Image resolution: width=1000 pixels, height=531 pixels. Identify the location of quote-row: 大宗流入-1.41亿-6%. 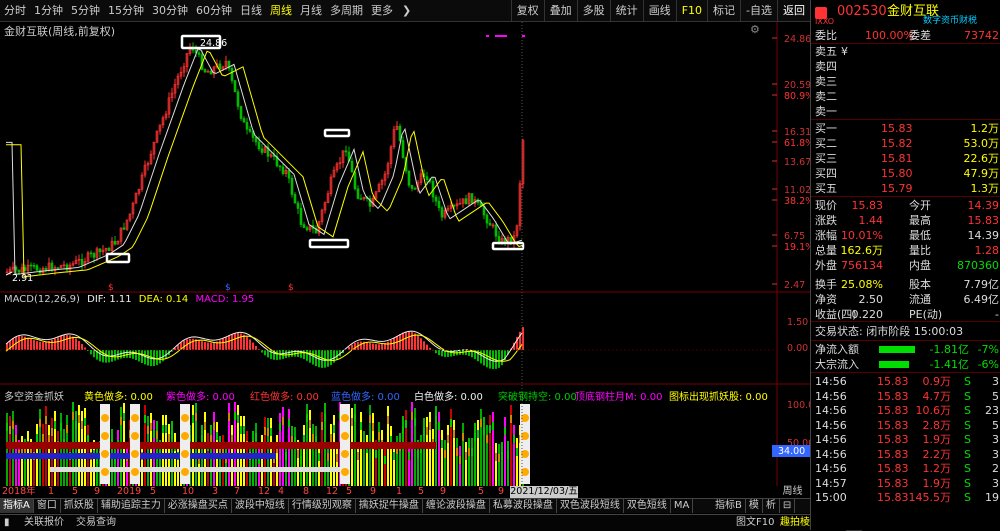
(905, 364).